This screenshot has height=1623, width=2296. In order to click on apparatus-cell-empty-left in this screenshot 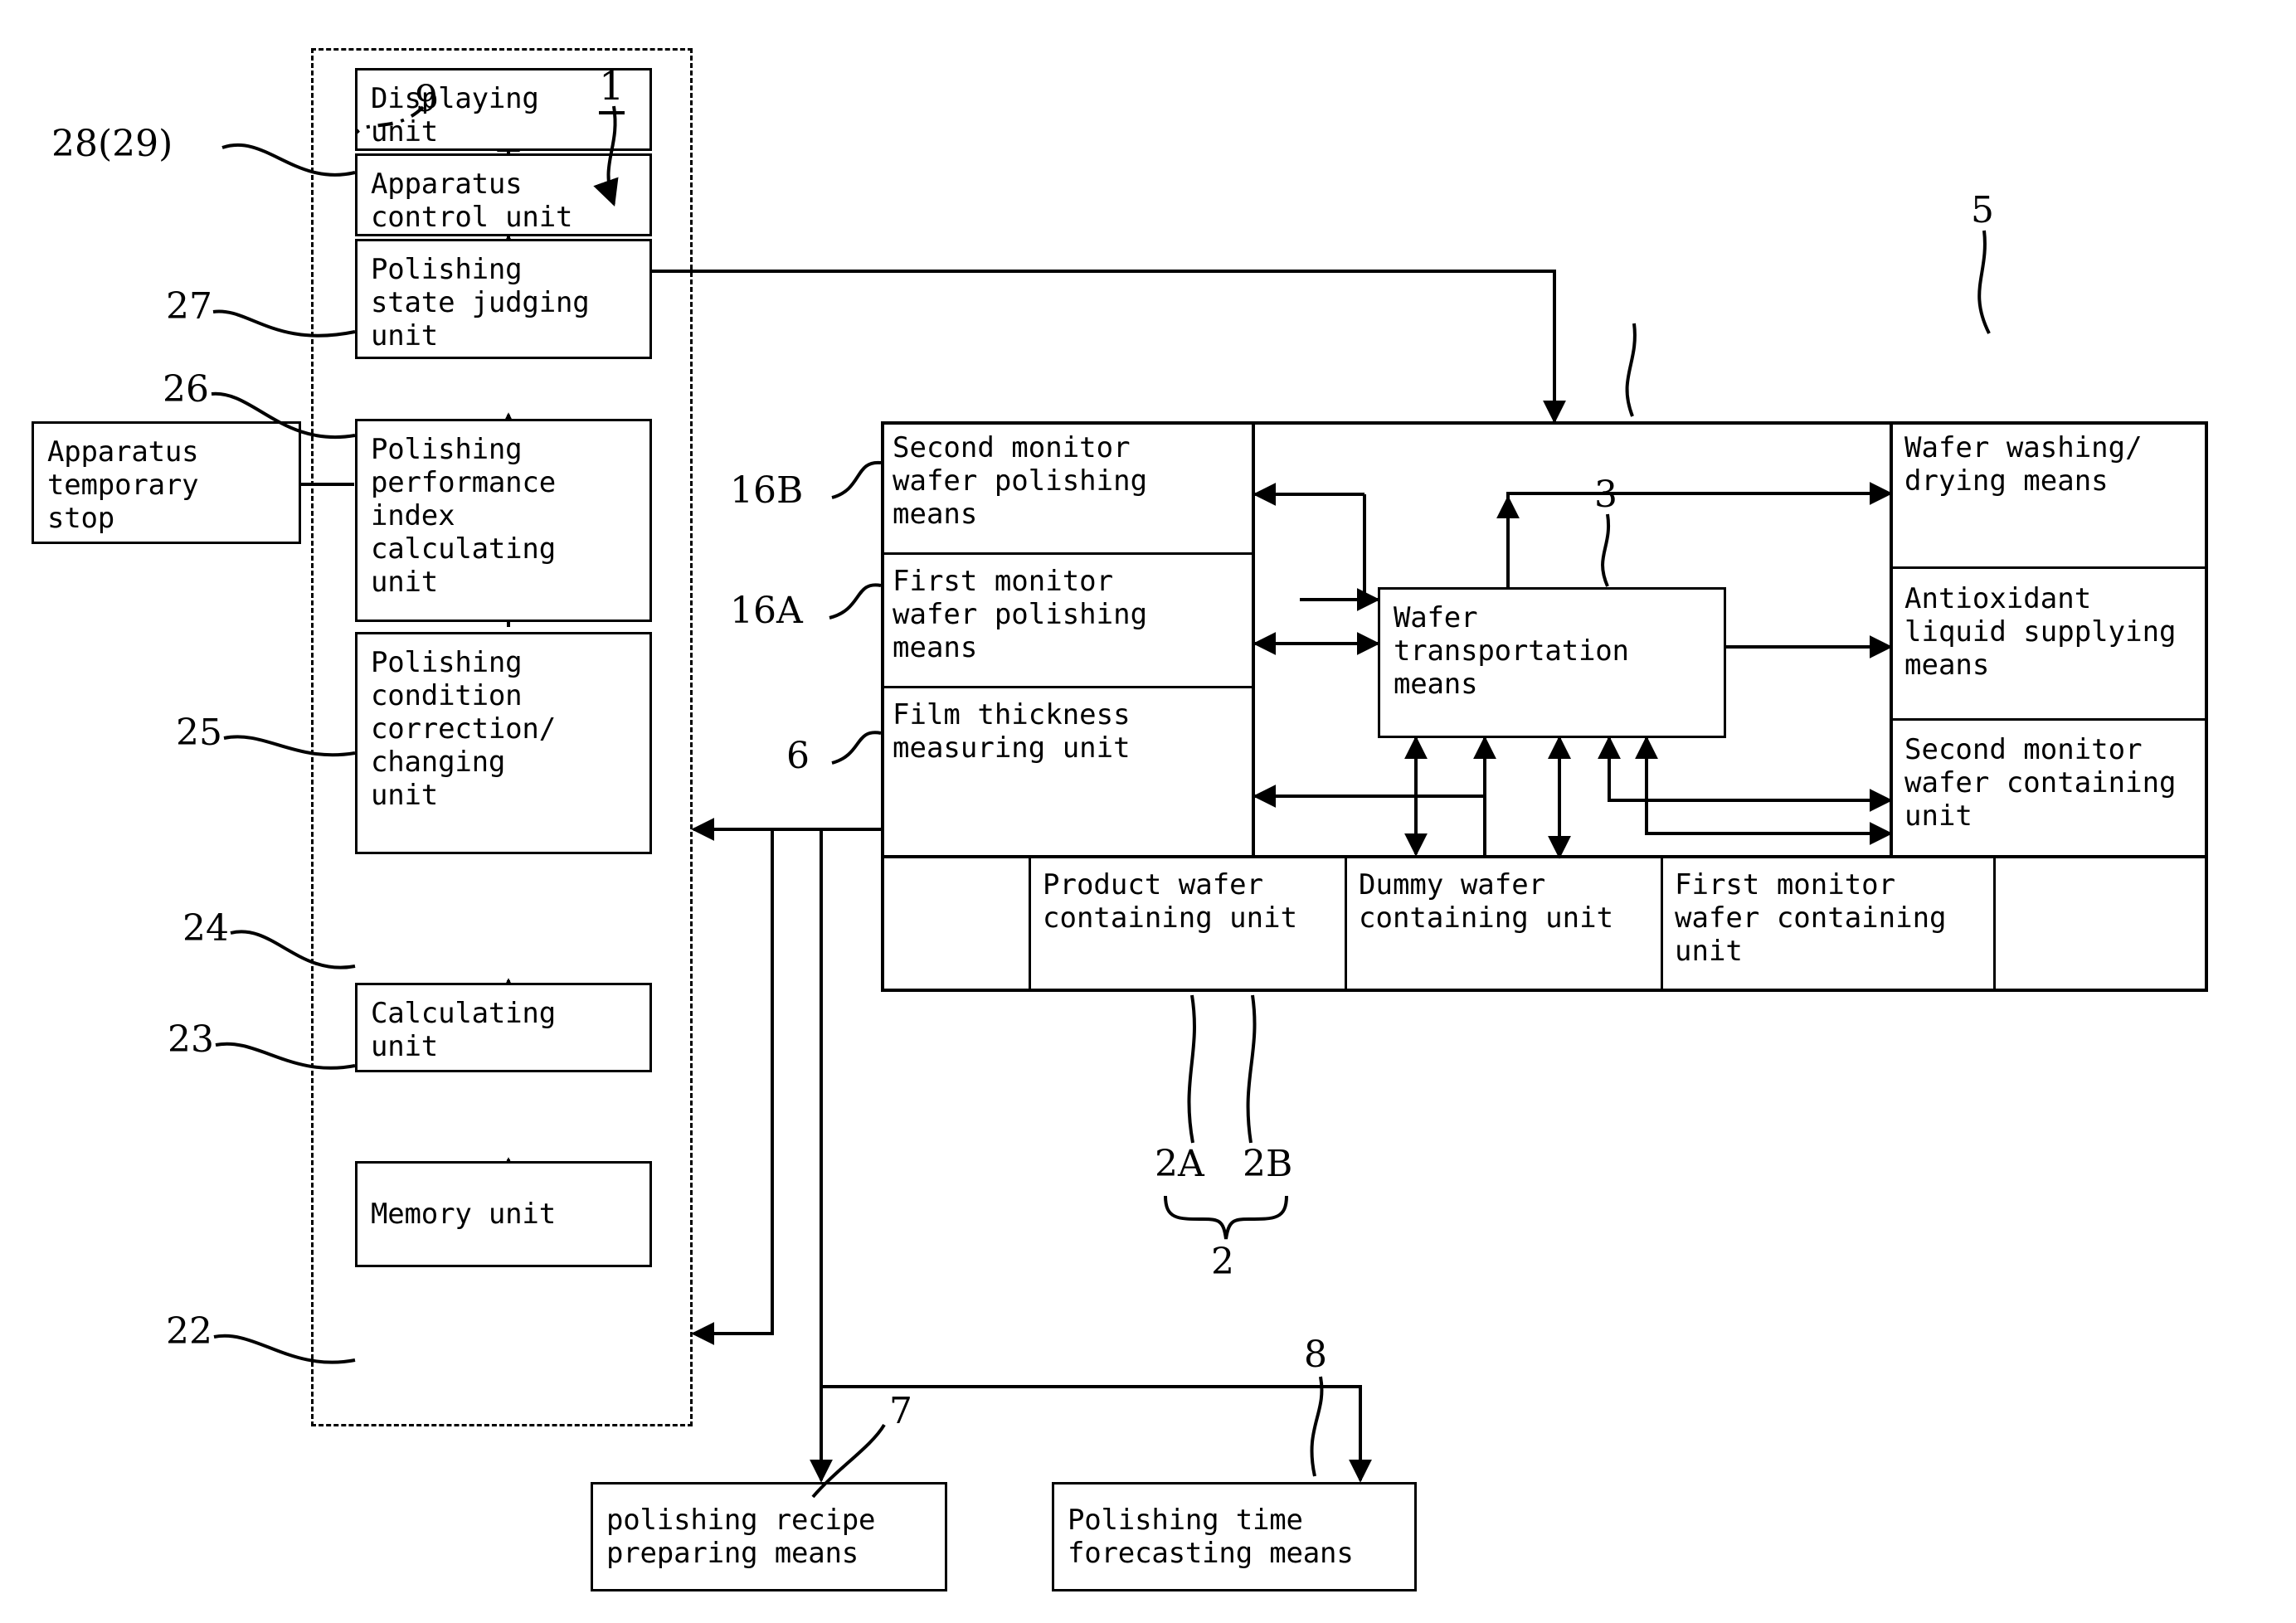, I will do `click(956, 925)`.